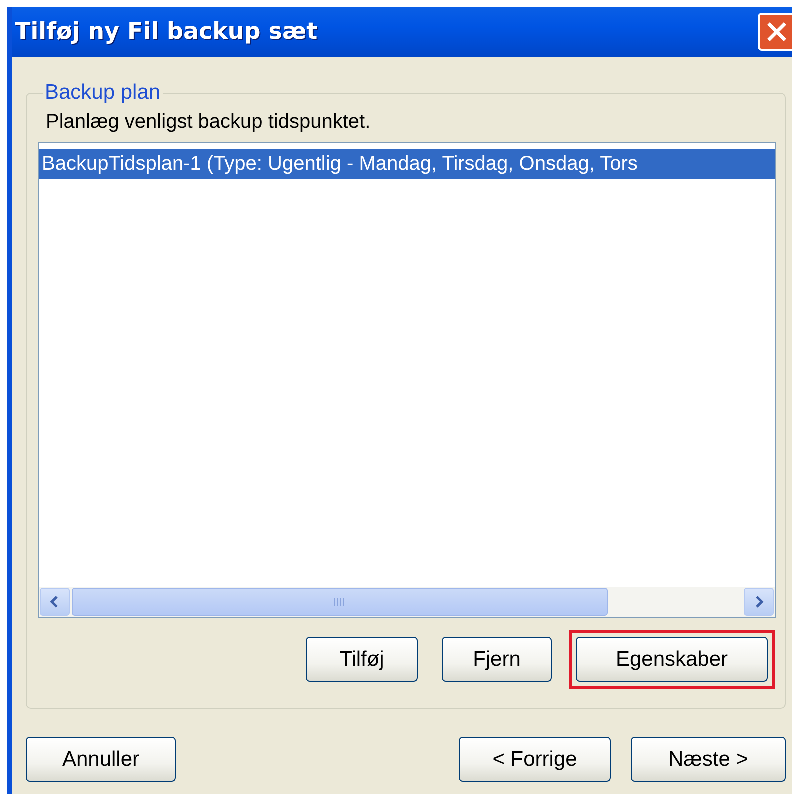  Describe the element at coordinates (362, 659) in the screenshot. I see `action-button: Tilføj` at that location.